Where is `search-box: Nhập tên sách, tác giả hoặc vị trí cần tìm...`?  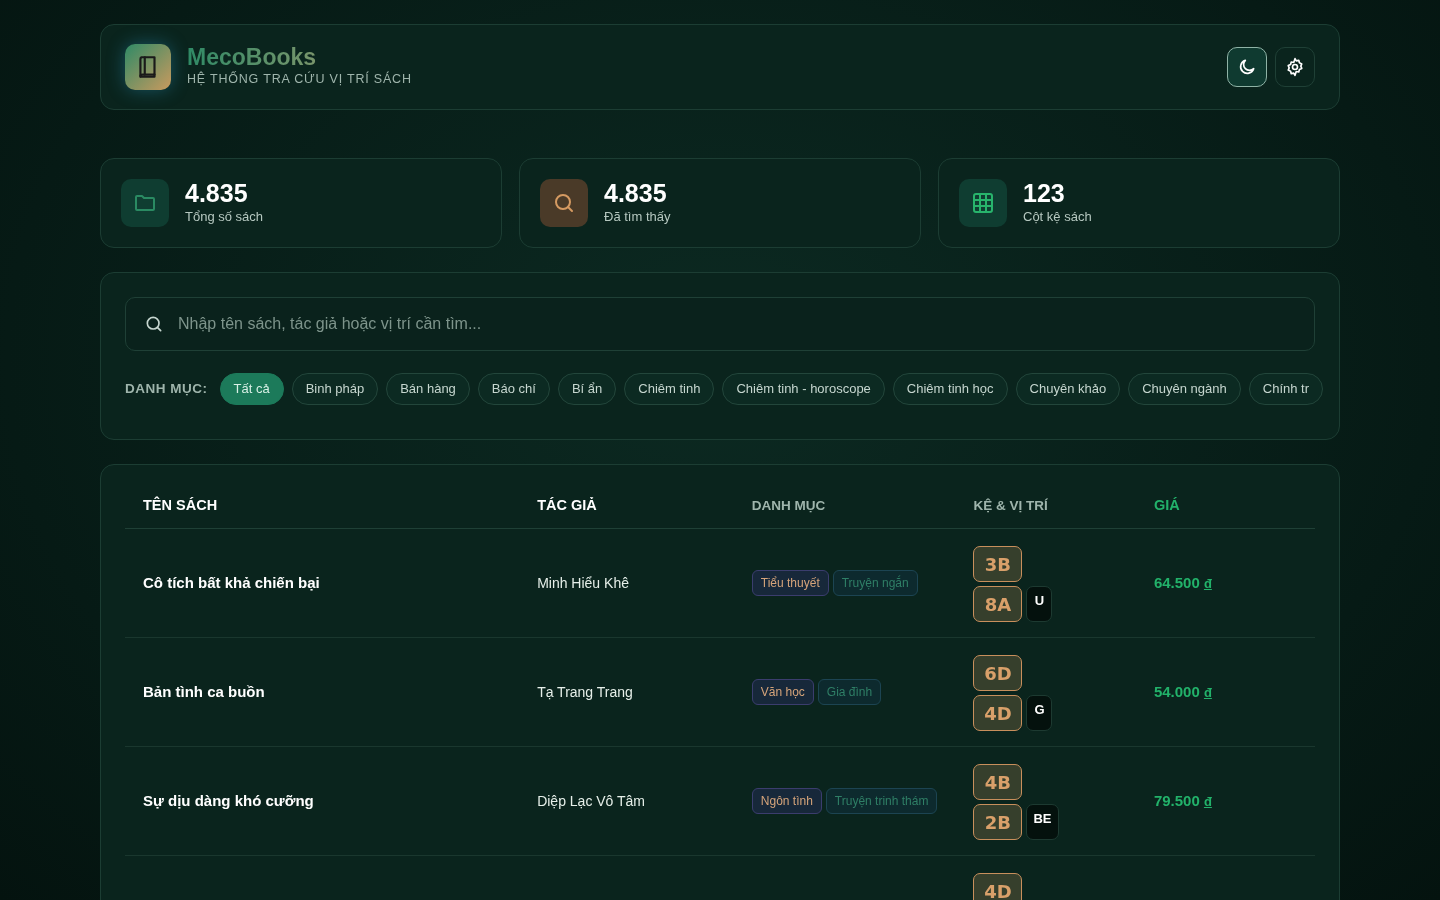 search-box: Nhập tên sách, tác giả hoặc vị trí cần tìm... is located at coordinates (720, 324).